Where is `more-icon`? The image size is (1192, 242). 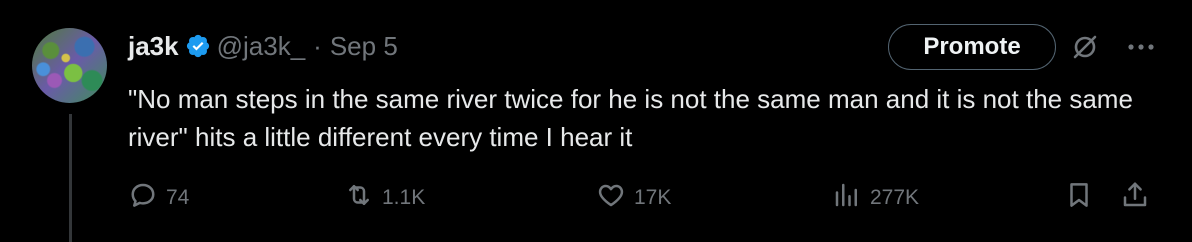 more-icon is located at coordinates (1141, 47).